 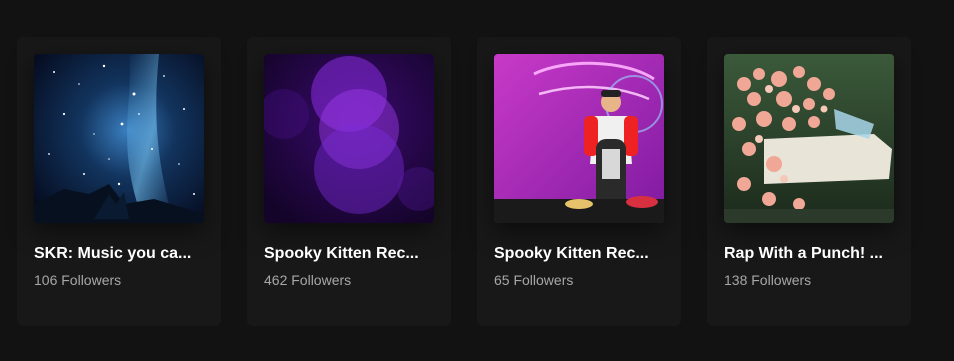 I want to click on playlist-followers: 65 Followers, so click(x=534, y=280).